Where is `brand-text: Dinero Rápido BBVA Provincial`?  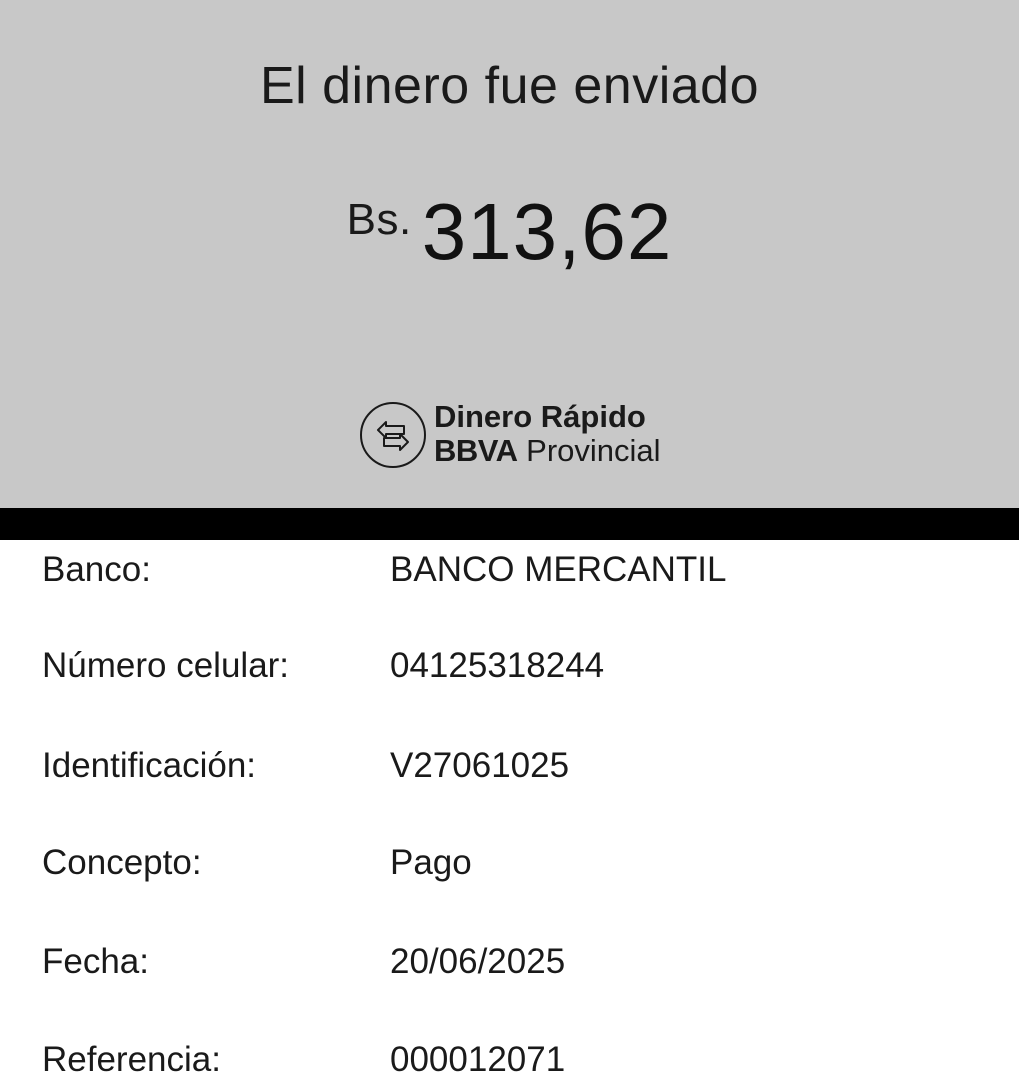
brand-text: Dinero Rápido BBVA Provincial is located at coordinates (547, 434).